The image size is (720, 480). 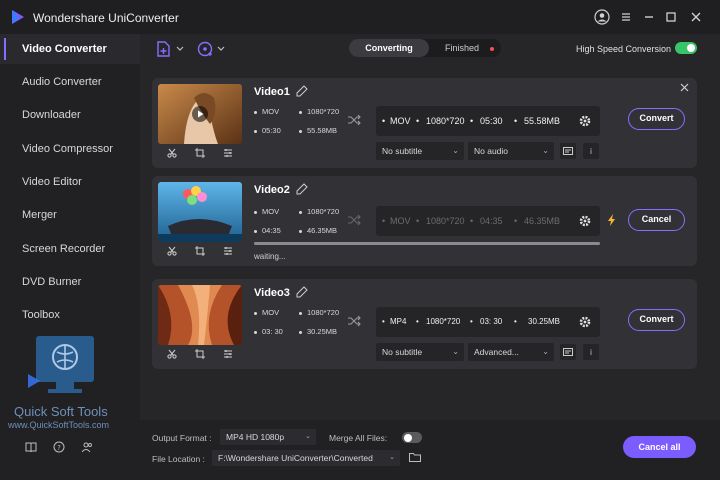 I want to click on cancel-all-button: Cancel all, so click(x=659, y=447).